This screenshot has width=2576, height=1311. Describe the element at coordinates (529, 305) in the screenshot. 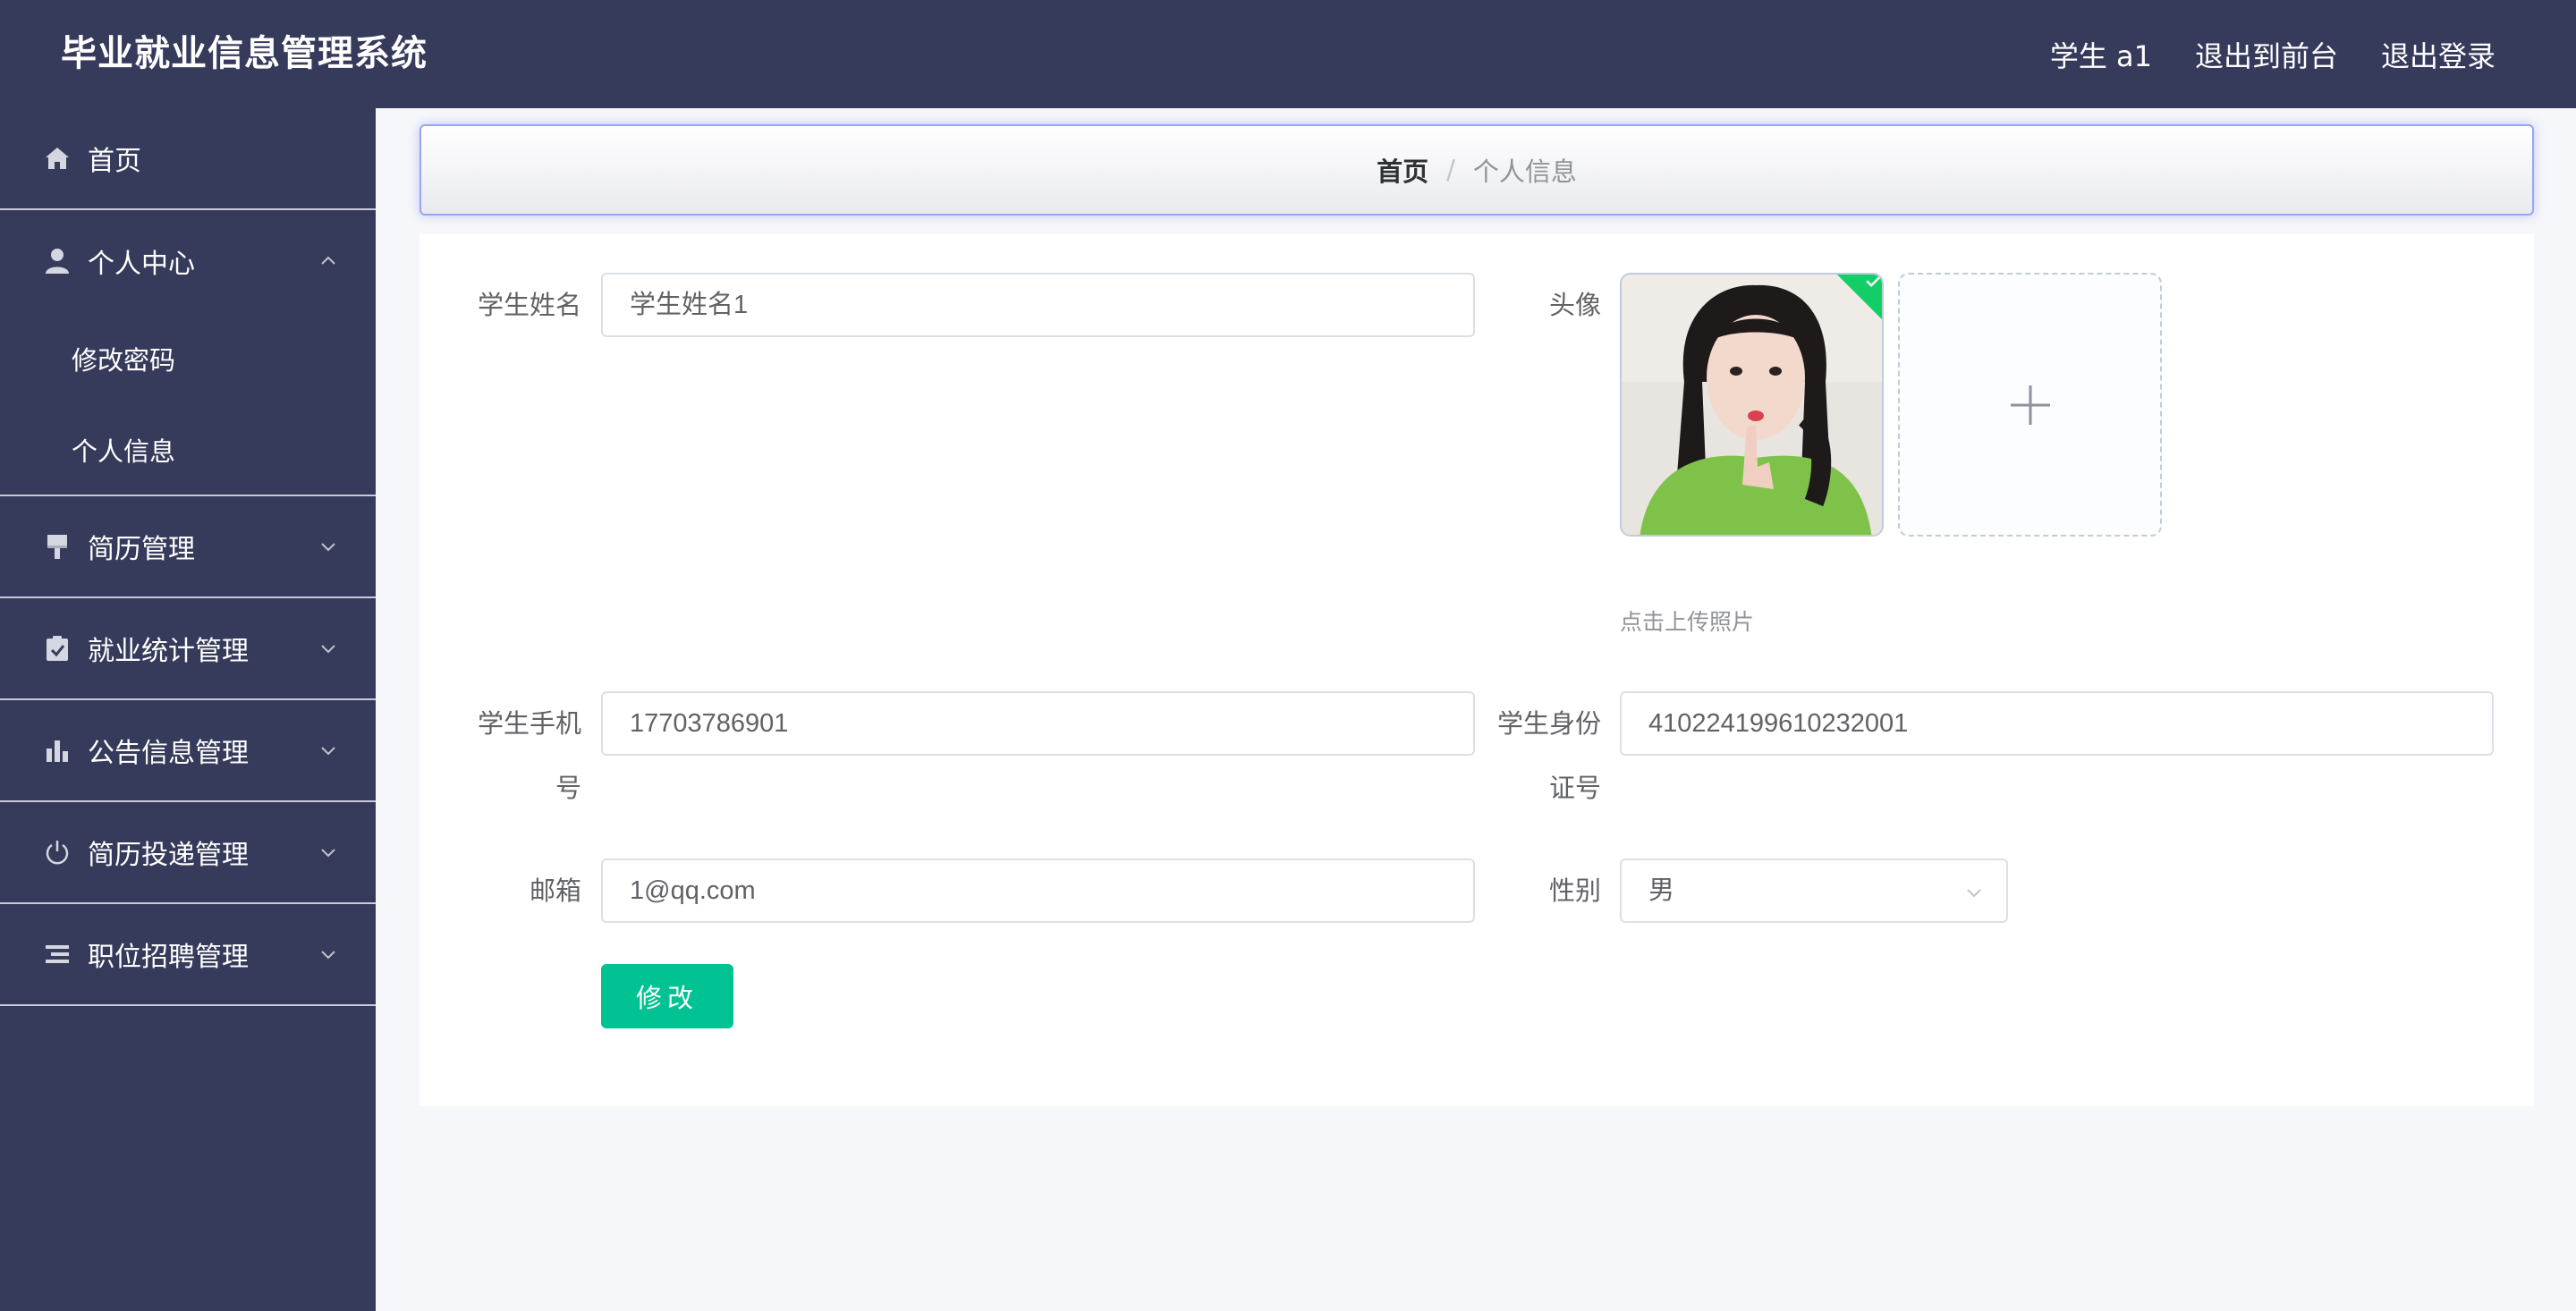

I see `student-name-label: 学生姓名` at that location.